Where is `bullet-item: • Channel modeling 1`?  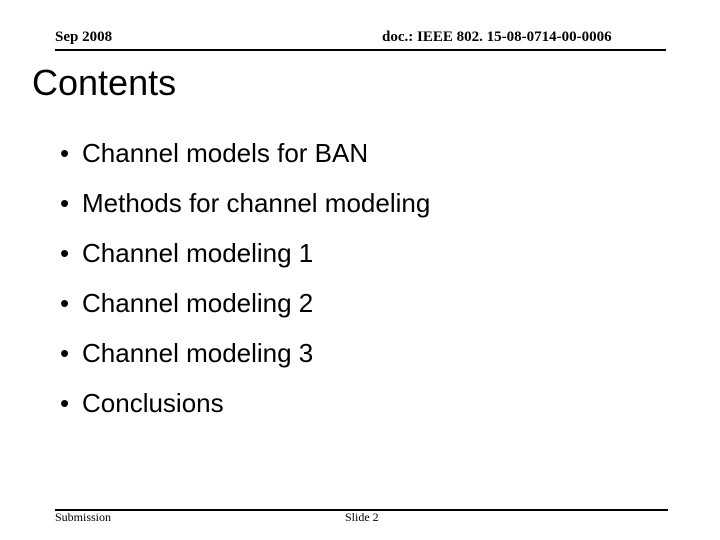
bullet-item: • Channel modeling 1 is located at coordinates (245, 258).